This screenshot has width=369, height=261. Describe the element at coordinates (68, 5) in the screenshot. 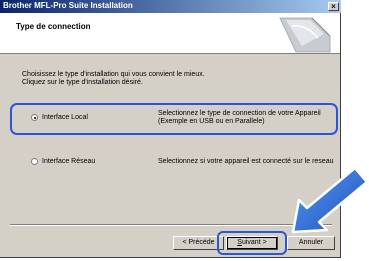

I see `window-title: Brother MFL-Pro Suite Installation` at that location.